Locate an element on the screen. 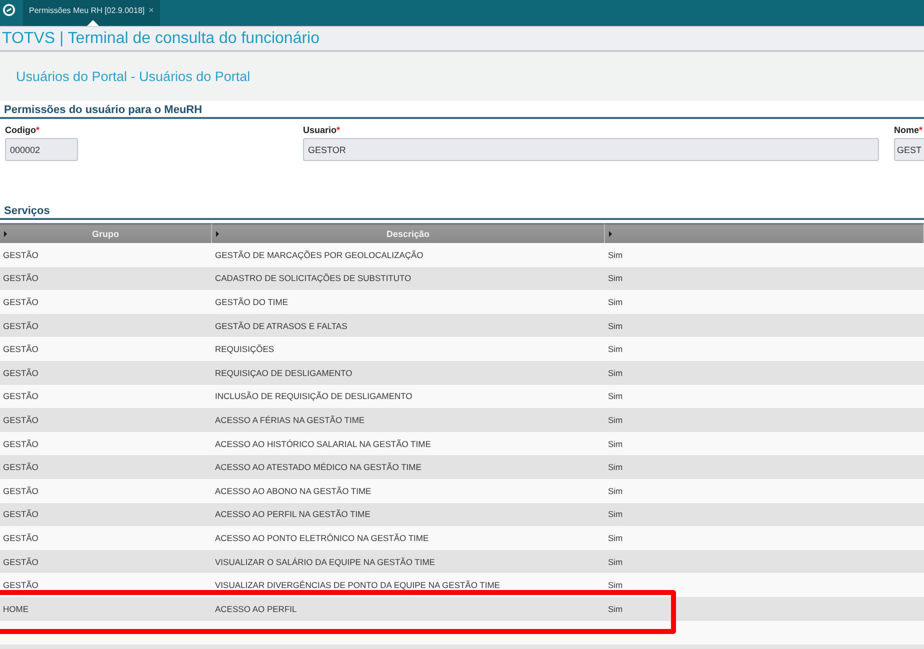 The width and height of the screenshot is (924, 649). table-cell-text: GESTÃO DE ATRASOS E FALTAS is located at coordinates (281, 326).